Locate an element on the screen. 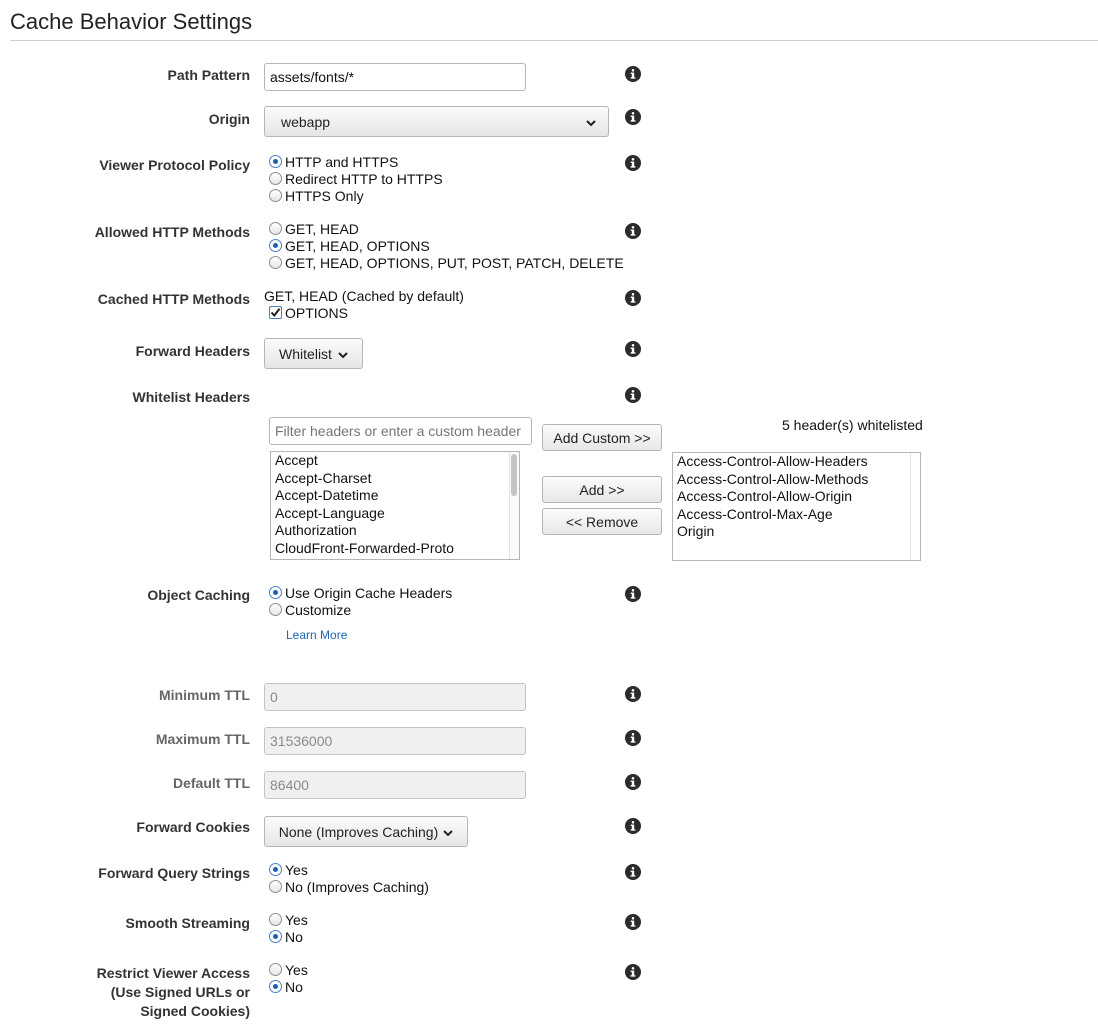 The height and width of the screenshot is (1032, 1098). list-item: Access-Control-Allow-Methods is located at coordinates (796, 480).